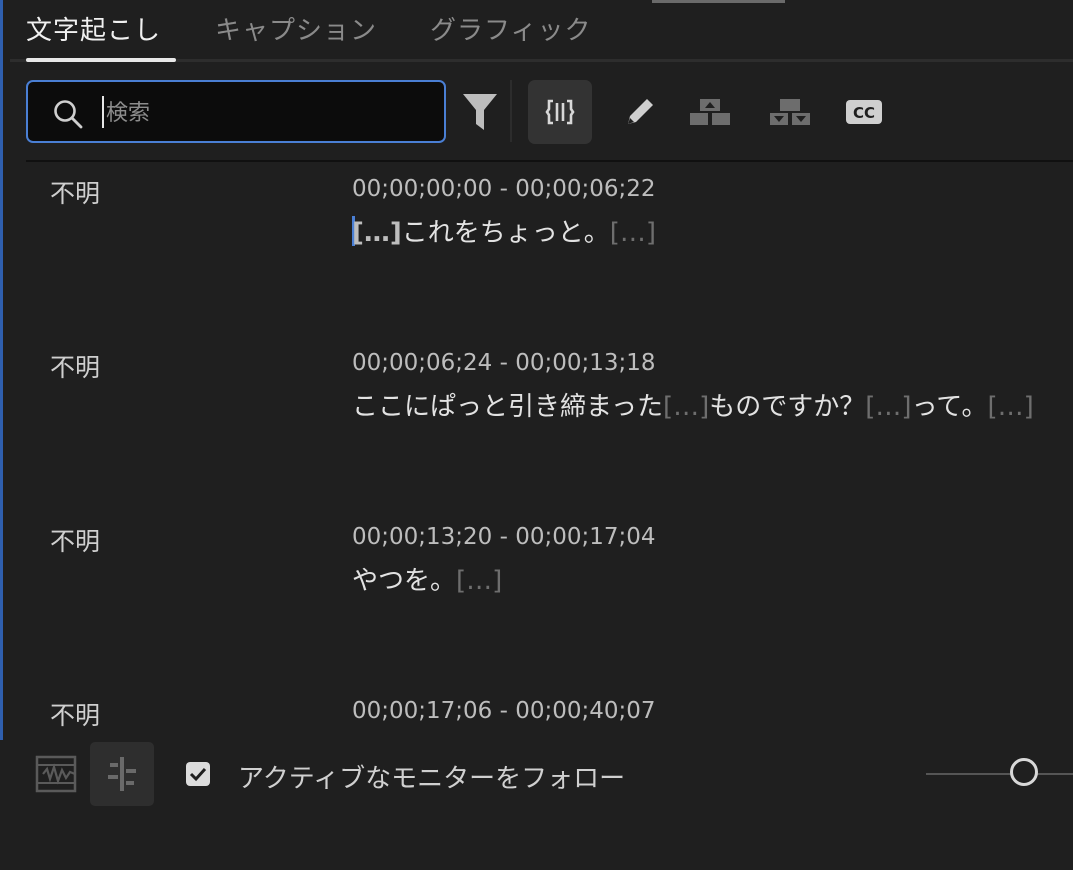 The width and height of the screenshot is (1073, 870). Describe the element at coordinates (296, 28) in the screenshot. I see `tab-captions: キャプション` at that location.